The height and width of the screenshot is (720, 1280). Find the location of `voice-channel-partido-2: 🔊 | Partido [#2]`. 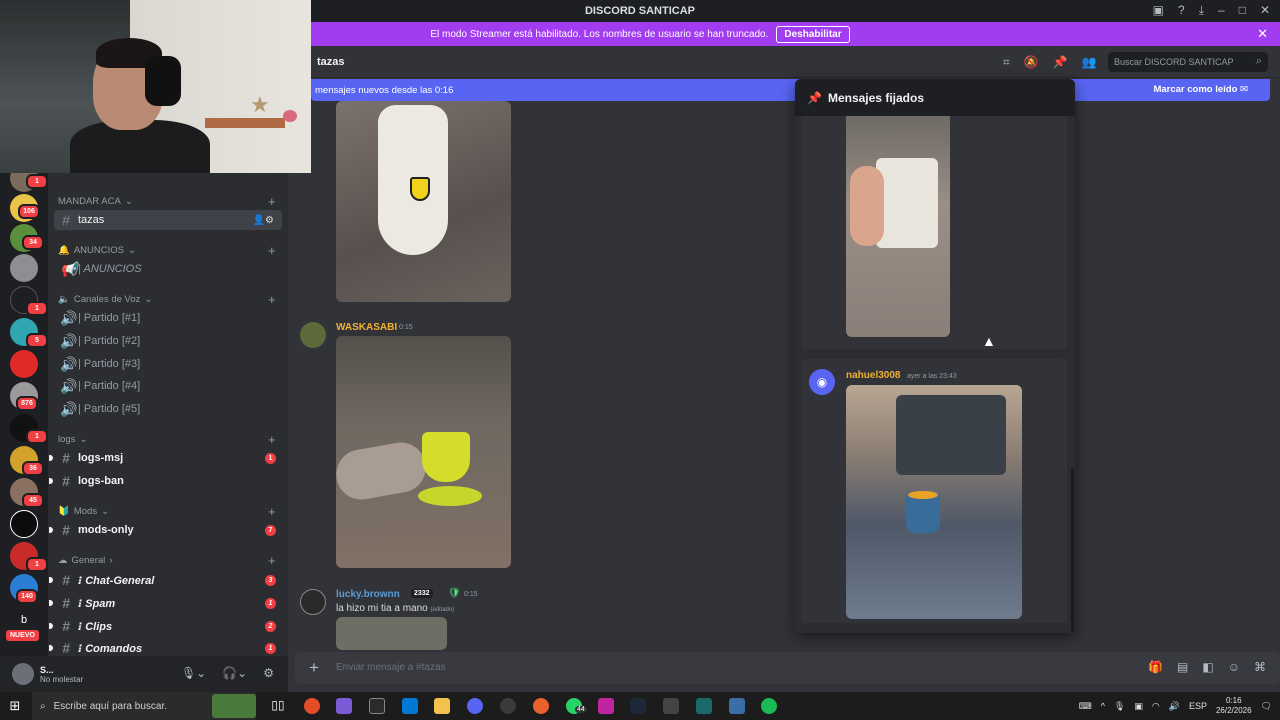

voice-channel-partido-2: 🔊 | Partido [#2] is located at coordinates (168, 341).